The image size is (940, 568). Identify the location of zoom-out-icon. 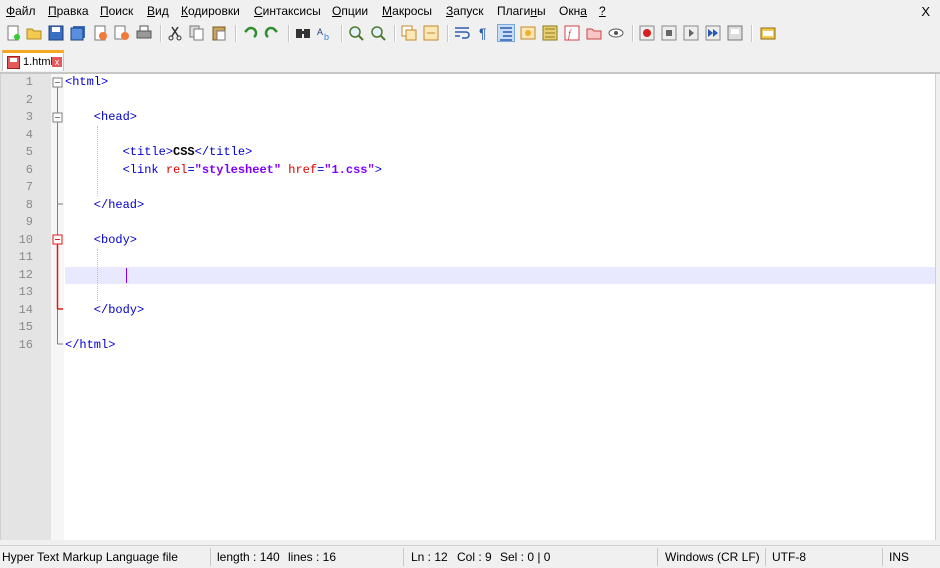
(378, 33).